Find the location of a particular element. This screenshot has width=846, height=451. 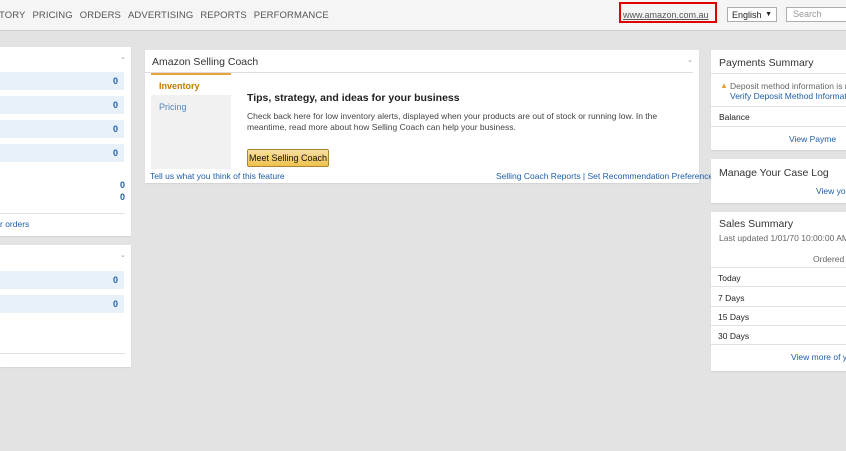

balance-label: Balance is located at coordinates (734, 117).